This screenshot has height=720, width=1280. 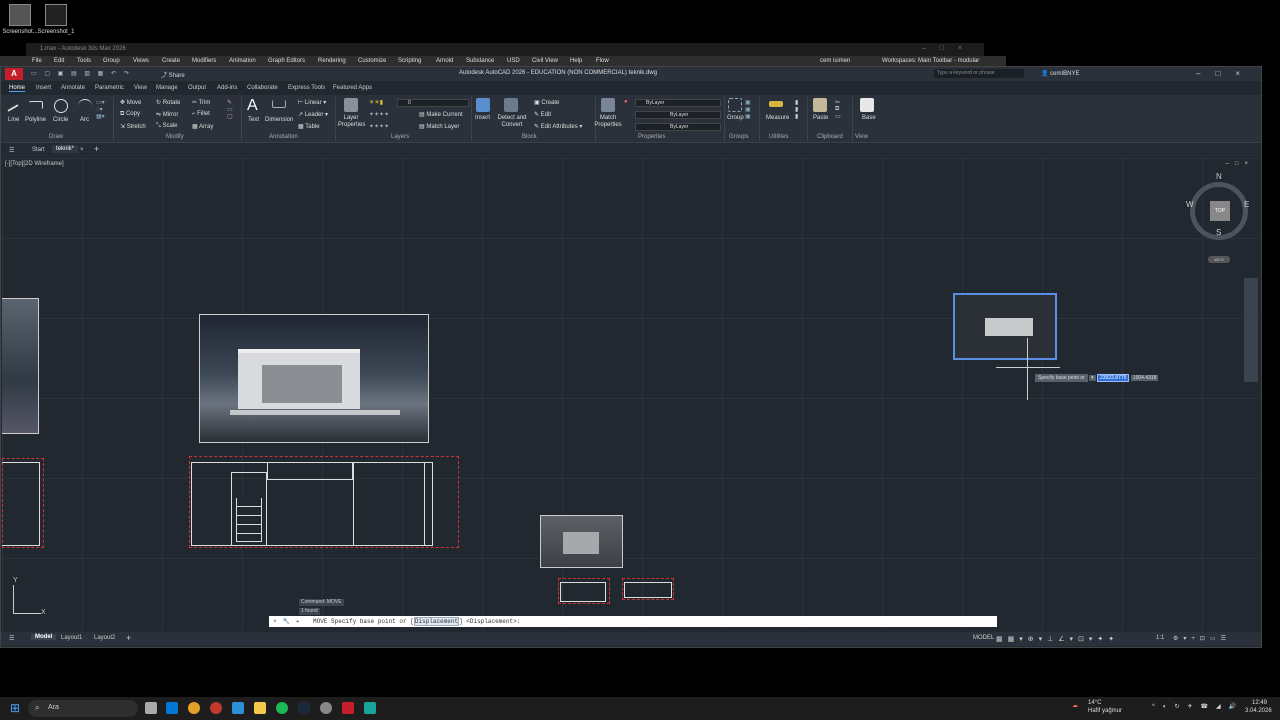 What do you see at coordinates (983, 638) in the screenshot?
I see `model-space-indicator: MODEL` at bounding box center [983, 638].